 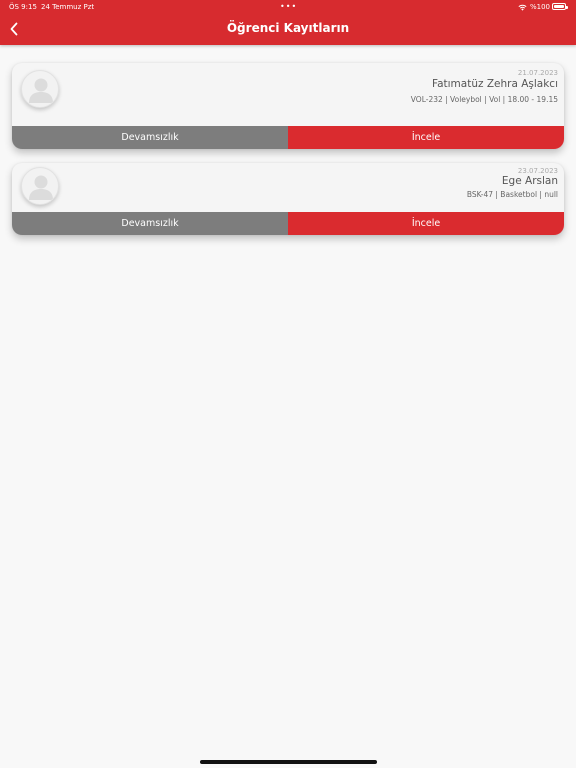 What do you see at coordinates (23, 7) in the screenshot?
I see `status-time: ÖS 9:15` at bounding box center [23, 7].